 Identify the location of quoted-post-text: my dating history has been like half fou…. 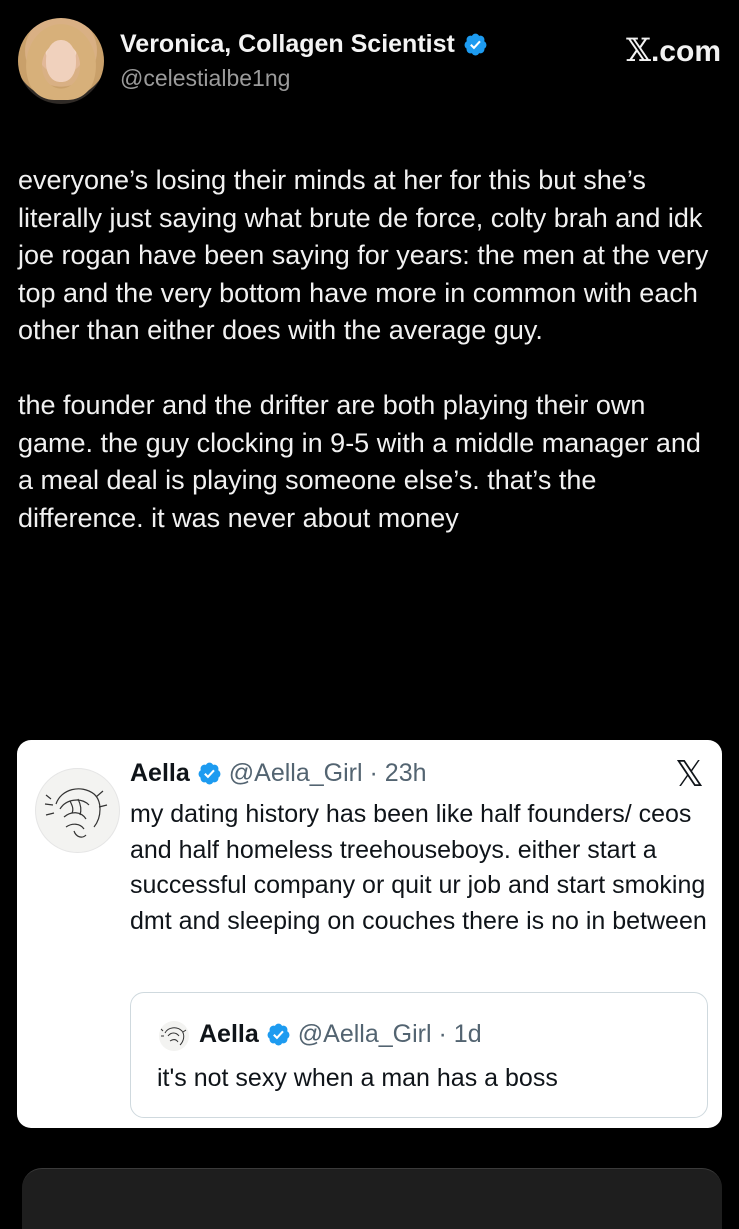
(418, 867).